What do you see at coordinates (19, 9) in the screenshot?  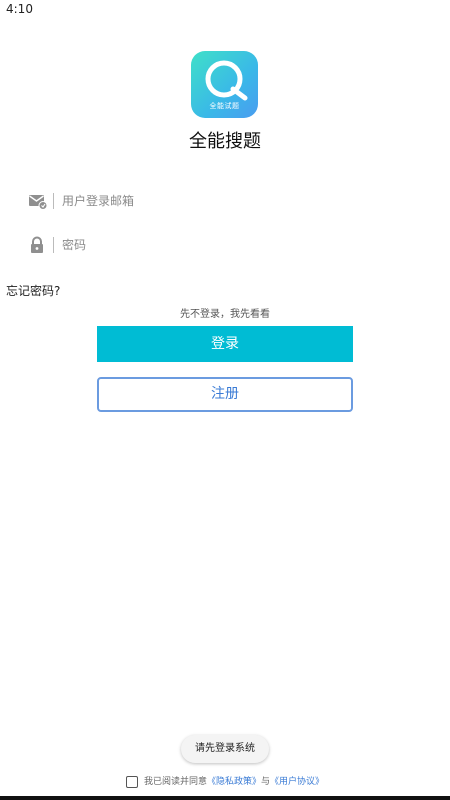 I see `status-bar-time: 4:10` at bounding box center [19, 9].